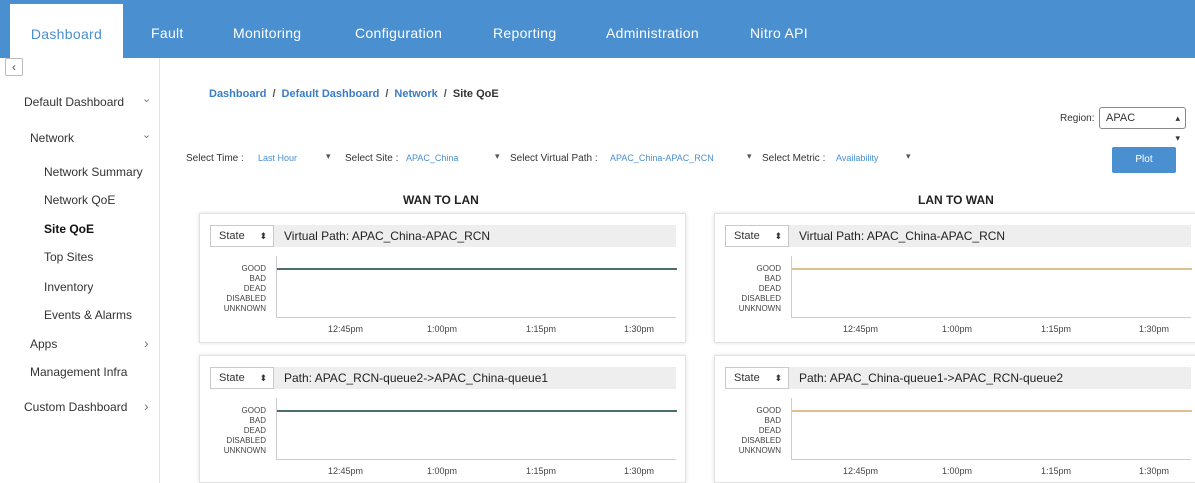  Describe the element at coordinates (416, 378) in the screenshot. I see `path-title: Path: APAC_RCN-queue2->APAC_China-queue1` at that location.